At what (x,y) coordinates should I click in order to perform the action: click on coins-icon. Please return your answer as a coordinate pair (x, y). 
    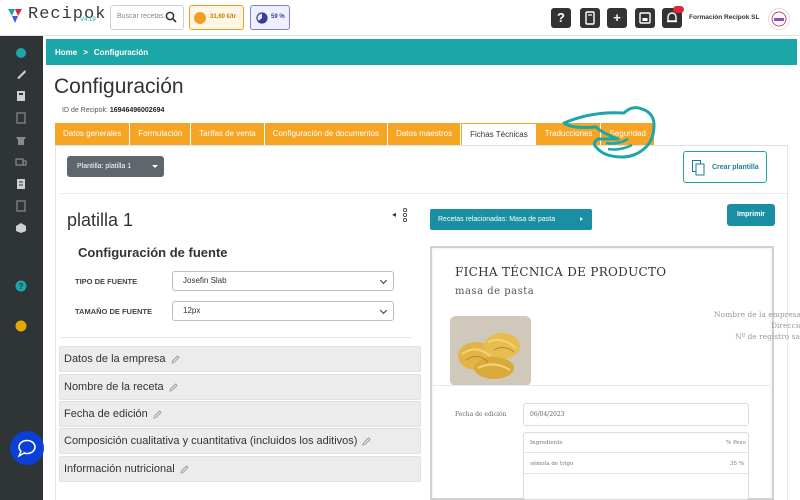
    Looking at the image, I should click on (200, 18).